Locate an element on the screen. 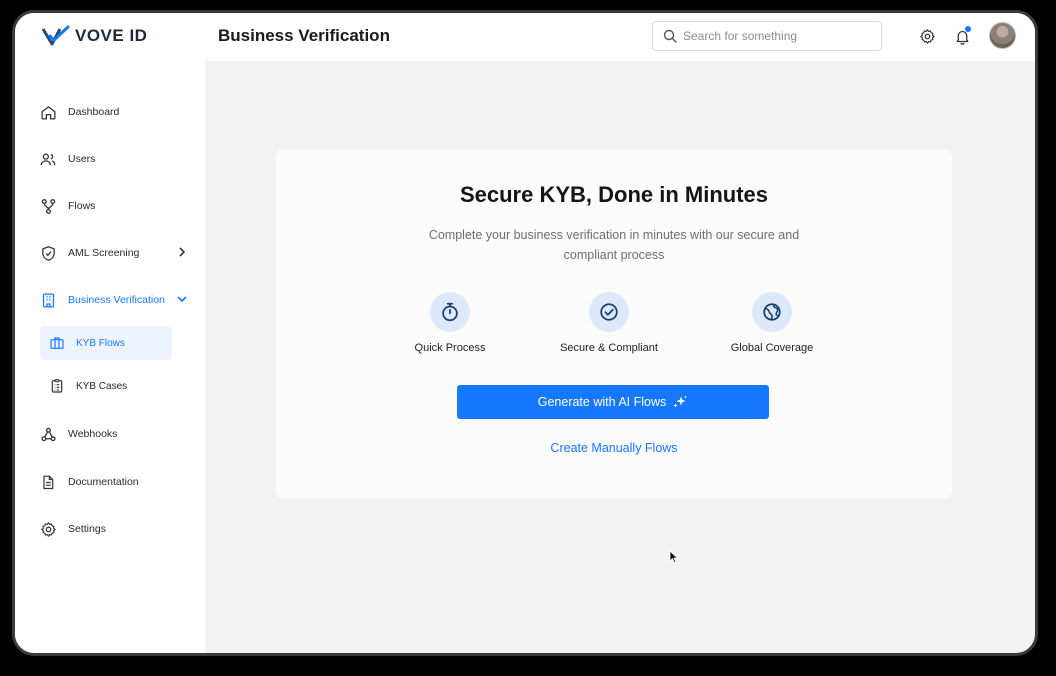 The height and width of the screenshot is (676, 1056). logo: VOVE ID is located at coordinates (94, 36).